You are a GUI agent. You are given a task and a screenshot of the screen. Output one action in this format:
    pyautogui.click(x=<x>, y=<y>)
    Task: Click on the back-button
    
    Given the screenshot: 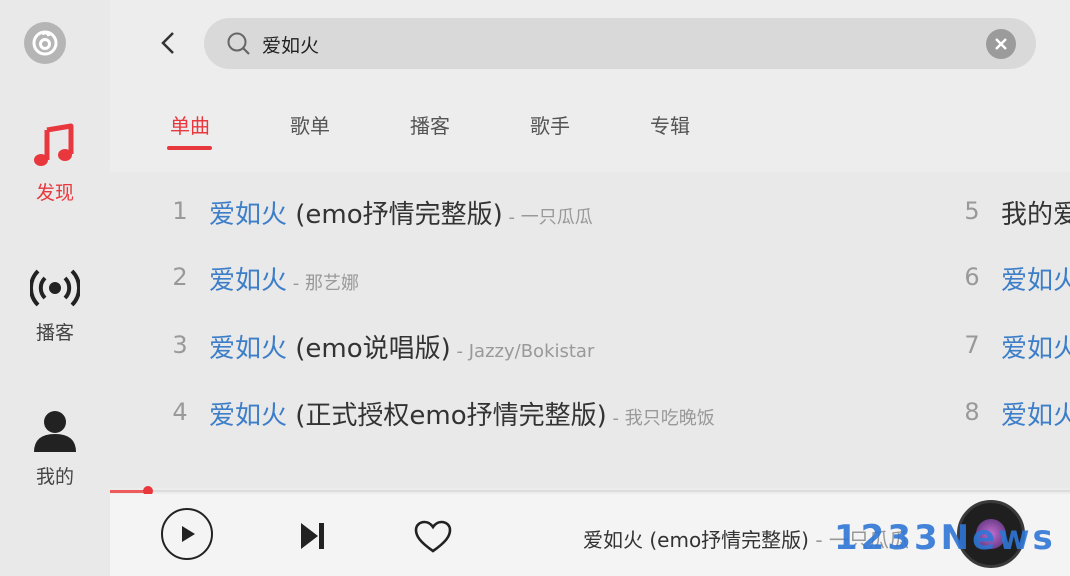 What is the action you would take?
    pyautogui.click(x=168, y=43)
    